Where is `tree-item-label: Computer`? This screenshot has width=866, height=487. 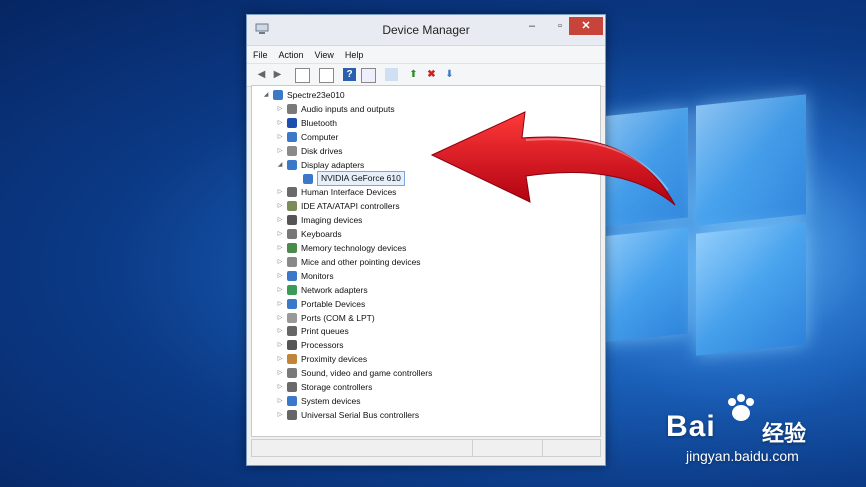 tree-item-label: Computer is located at coordinates (320, 136).